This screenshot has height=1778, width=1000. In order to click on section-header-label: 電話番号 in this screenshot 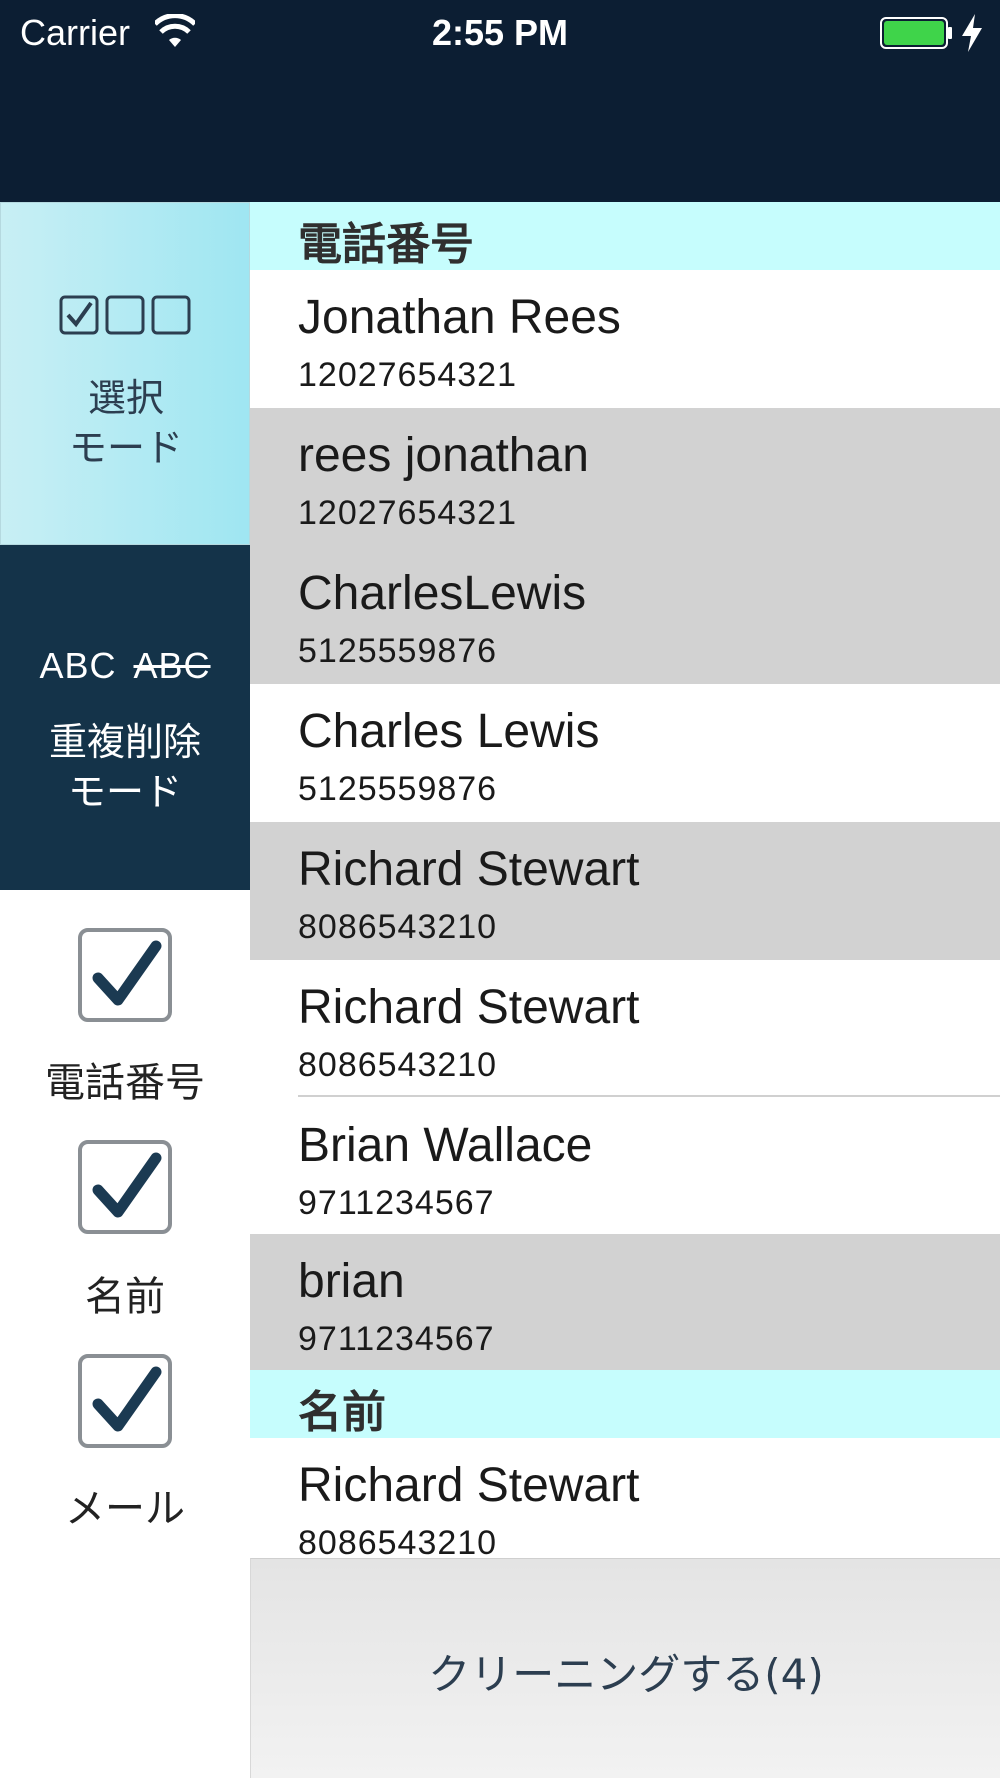, I will do `click(386, 244)`.